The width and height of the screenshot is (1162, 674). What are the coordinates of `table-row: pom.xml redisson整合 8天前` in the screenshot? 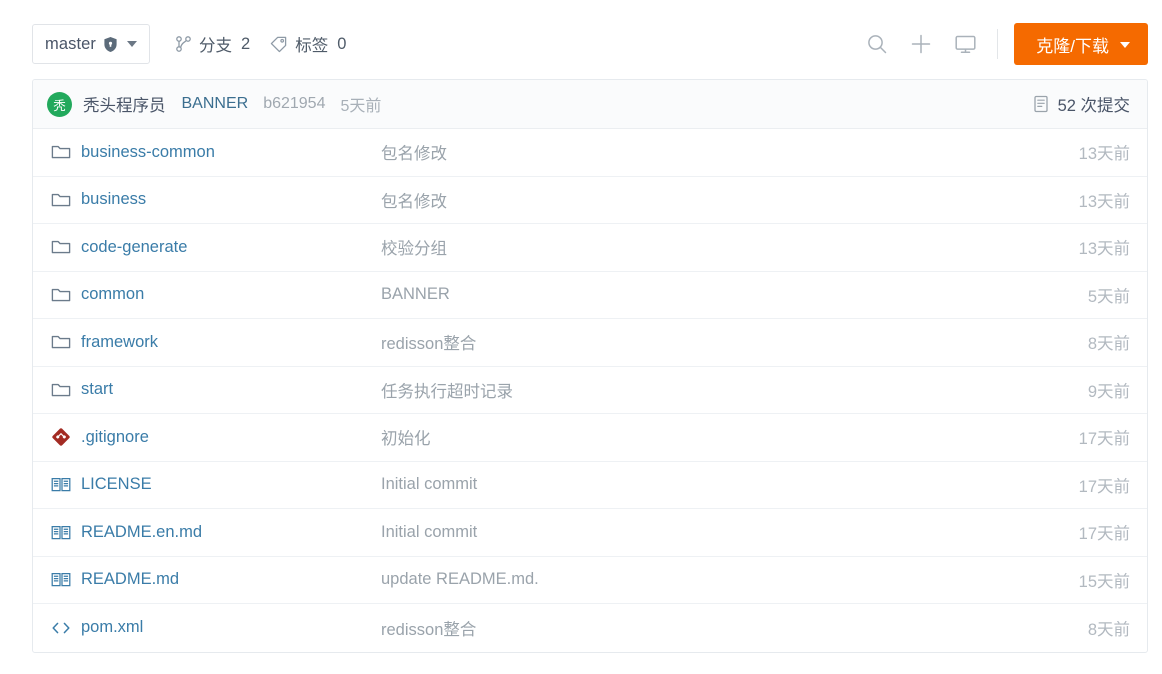 It's located at (590, 628).